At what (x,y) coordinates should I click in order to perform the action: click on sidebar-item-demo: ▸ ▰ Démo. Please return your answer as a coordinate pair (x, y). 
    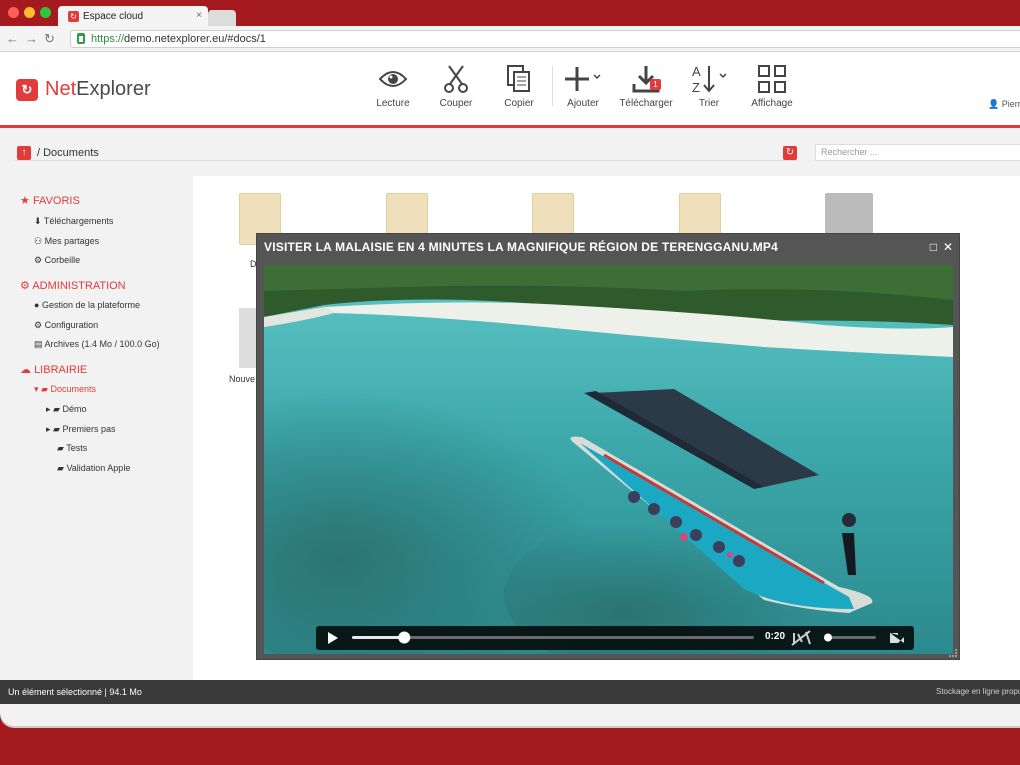
    Looking at the image, I should click on (66, 409).